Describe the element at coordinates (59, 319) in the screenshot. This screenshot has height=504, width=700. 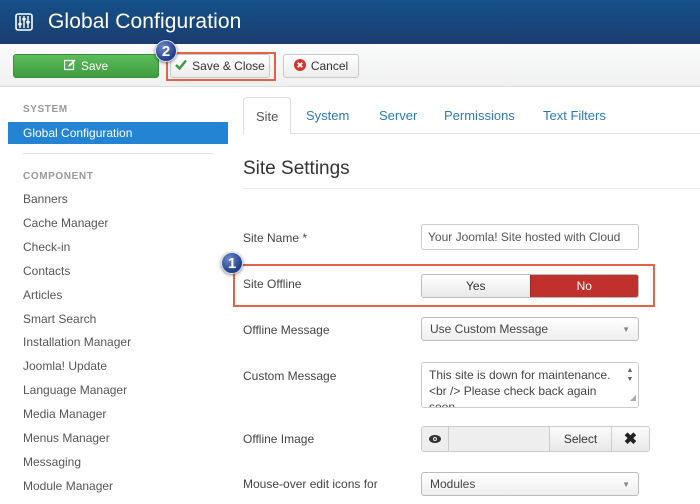
I see `sidebar-item-smart-search: Smart Search` at that location.